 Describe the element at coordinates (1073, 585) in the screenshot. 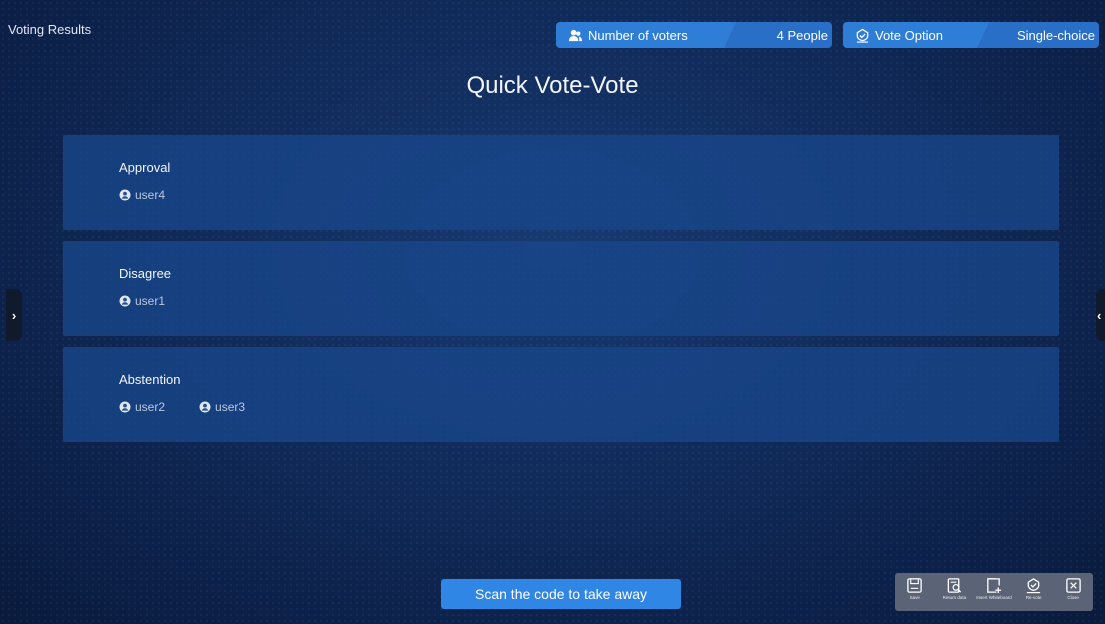

I see `close-icon` at that location.